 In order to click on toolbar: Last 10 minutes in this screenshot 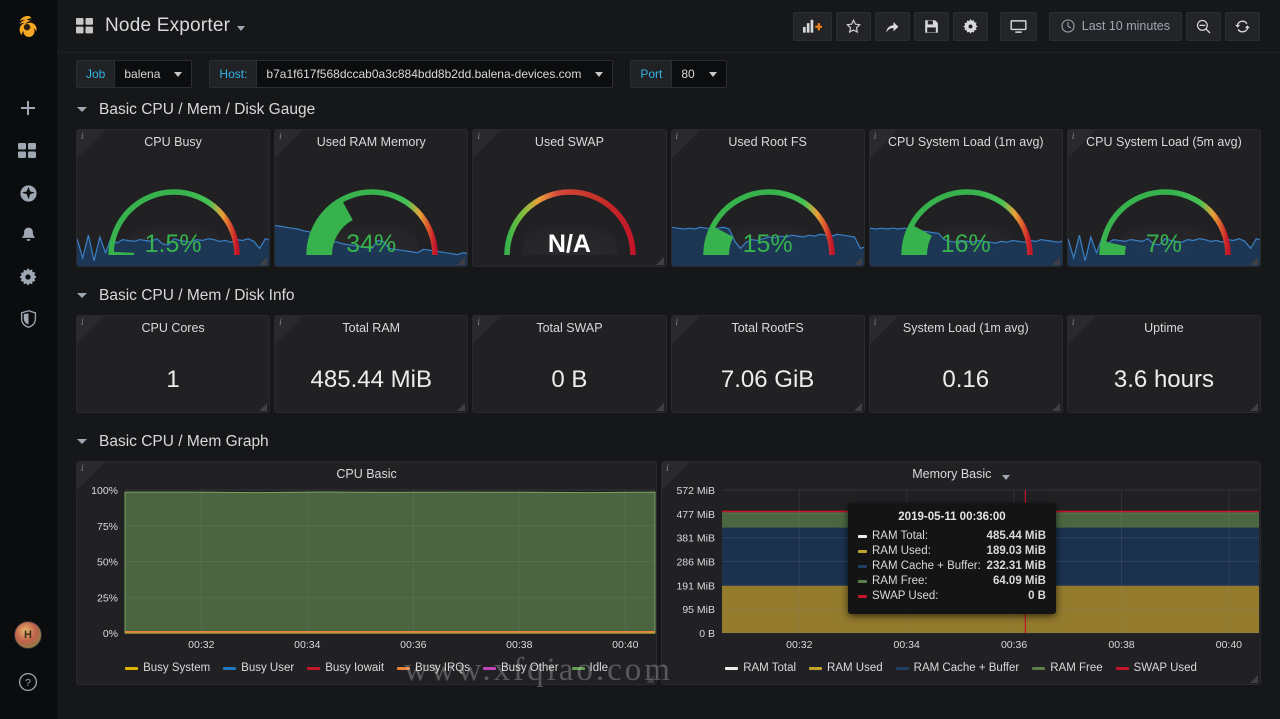, I will do `click(1026, 26)`.